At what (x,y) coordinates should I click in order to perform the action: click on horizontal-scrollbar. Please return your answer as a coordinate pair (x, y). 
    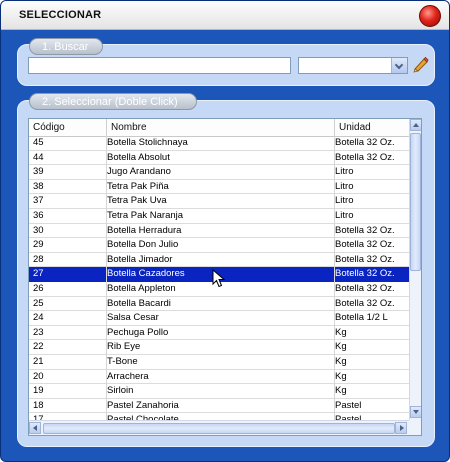
    Looking at the image, I should click on (219, 427).